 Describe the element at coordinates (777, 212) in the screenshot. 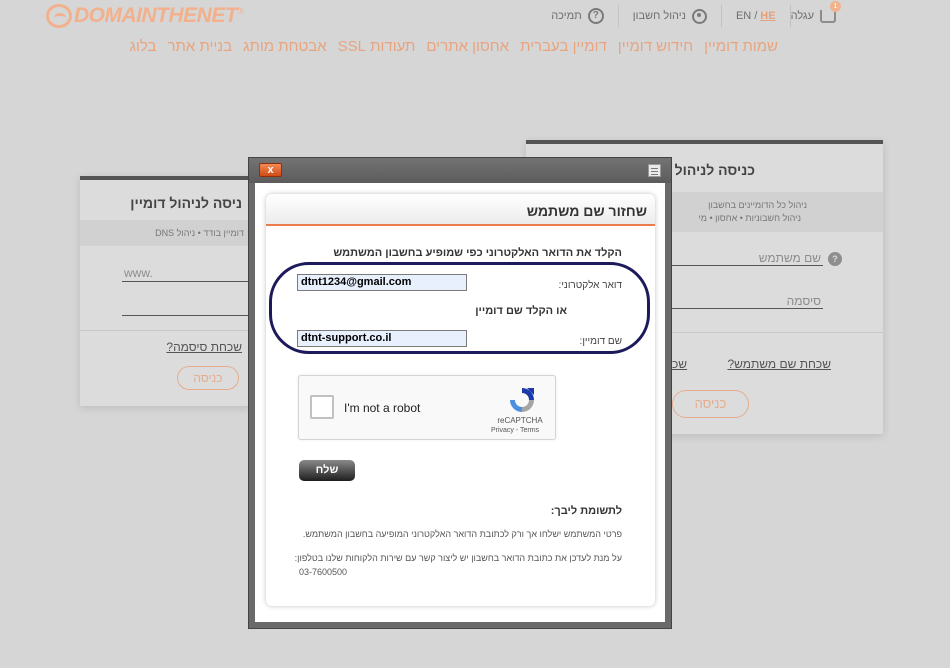

I see `account-login-tabs-band` at that location.